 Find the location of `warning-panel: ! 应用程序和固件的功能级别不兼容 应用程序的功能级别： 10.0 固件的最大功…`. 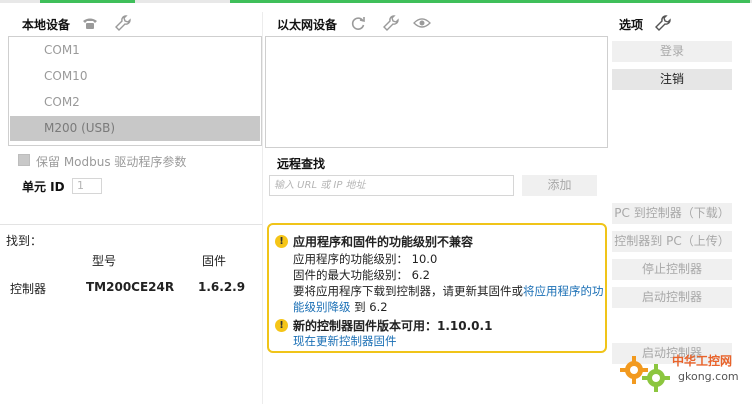

warning-panel: ! 应用程序和固件的功能级别不兼容 应用程序的功能级别： 10.0 固件的最大功… is located at coordinates (437, 288).